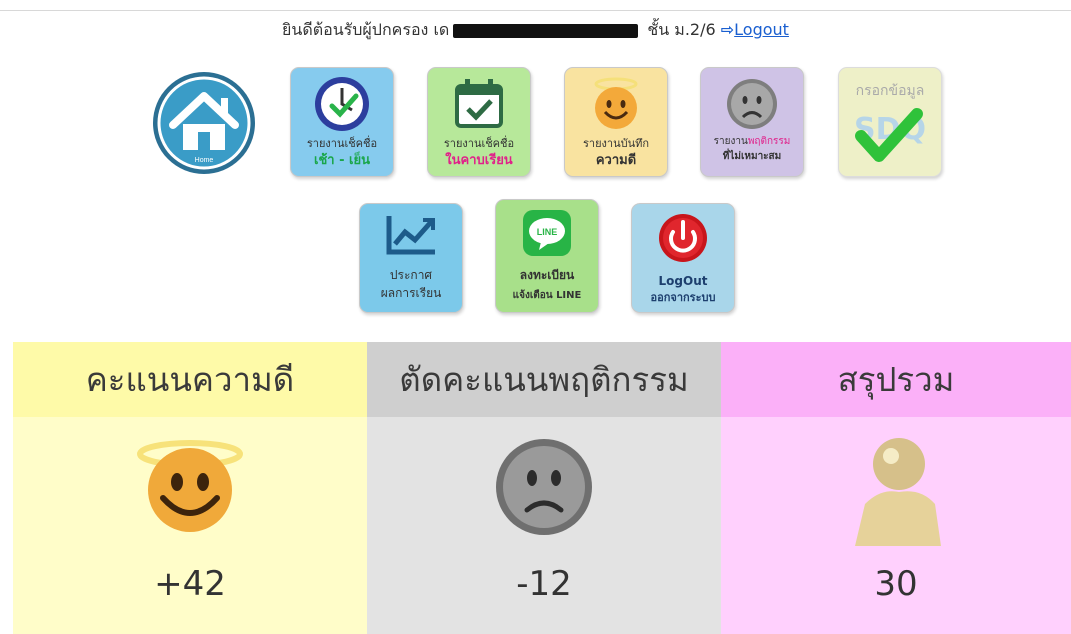 Image resolution: width=1071 pixels, height=634 pixels. I want to click on home-button: Home, so click(204, 123).